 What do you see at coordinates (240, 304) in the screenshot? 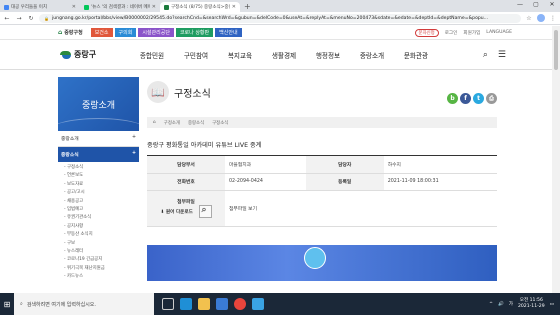
I see `chrome-icon` at bounding box center [240, 304].